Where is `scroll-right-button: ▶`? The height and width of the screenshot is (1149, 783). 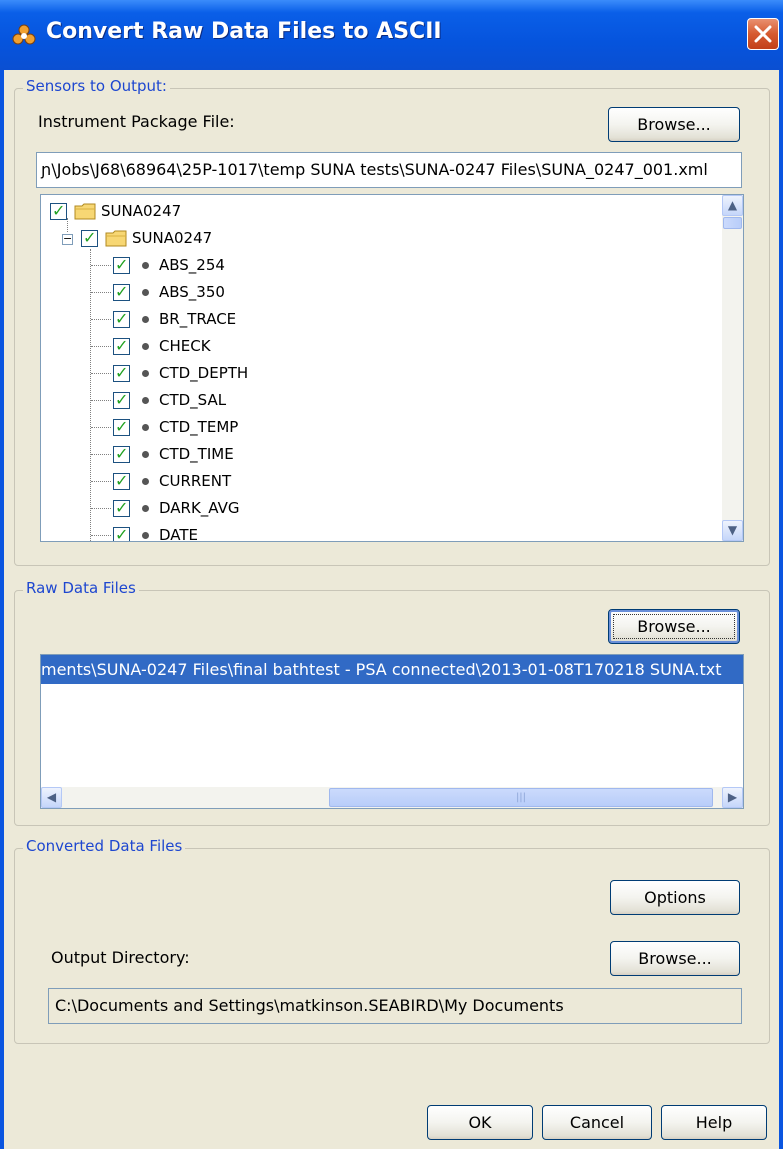 scroll-right-button: ▶ is located at coordinates (732, 797).